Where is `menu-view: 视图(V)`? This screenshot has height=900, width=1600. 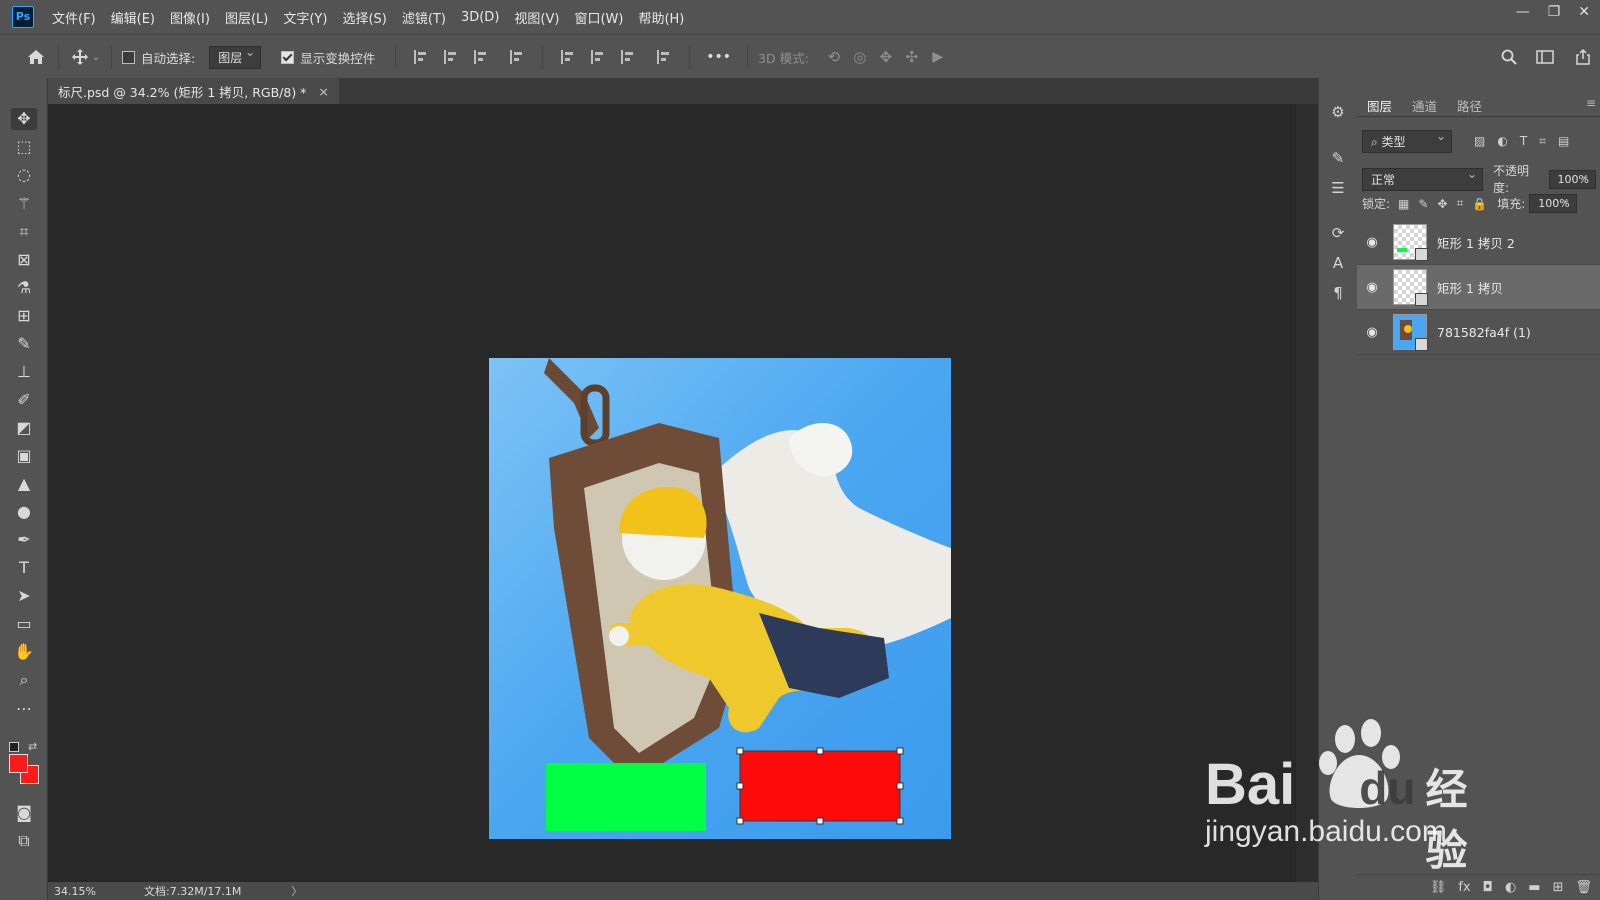 menu-view: 视图(V) is located at coordinates (536, 17).